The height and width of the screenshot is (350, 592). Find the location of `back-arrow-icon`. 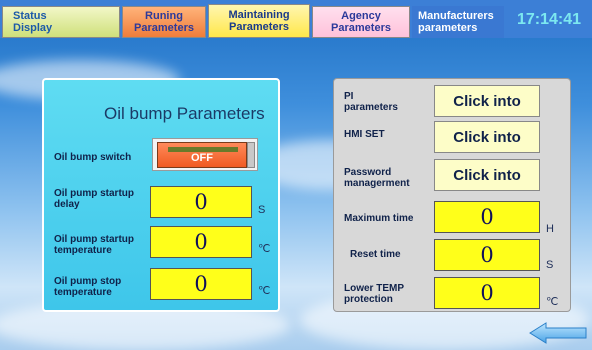

back-arrow-icon is located at coordinates (558, 333).